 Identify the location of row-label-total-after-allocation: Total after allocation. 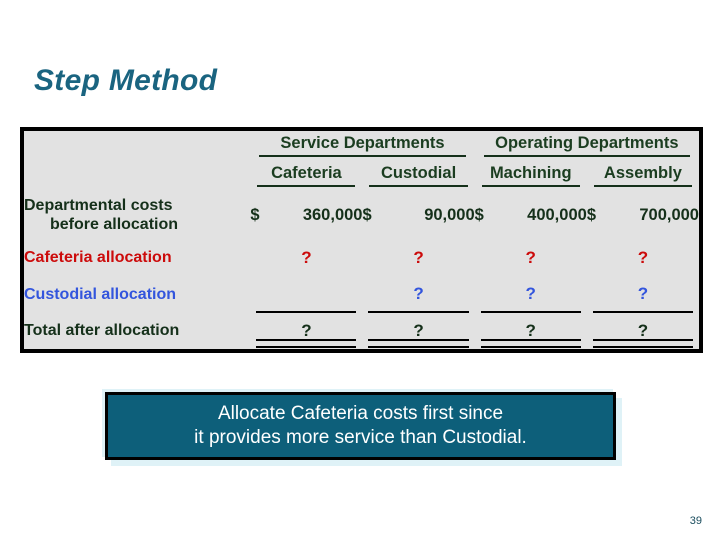
(137, 331).